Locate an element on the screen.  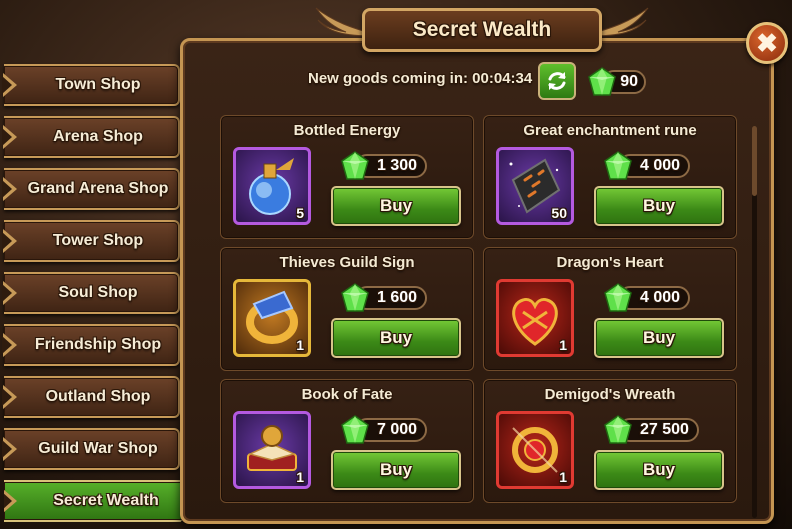
refresh-icon is located at coordinates (557, 81).